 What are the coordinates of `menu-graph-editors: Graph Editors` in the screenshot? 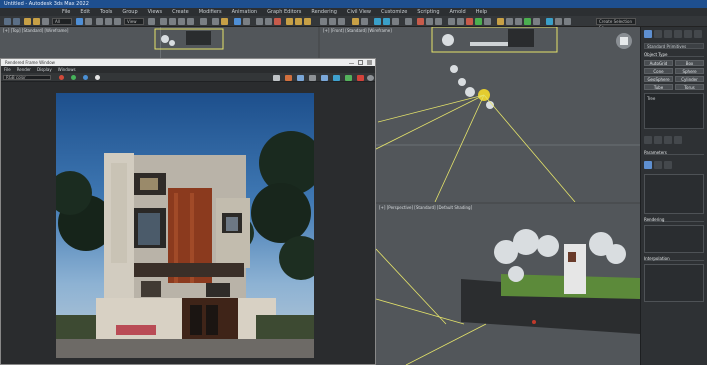 It's located at (284, 12).